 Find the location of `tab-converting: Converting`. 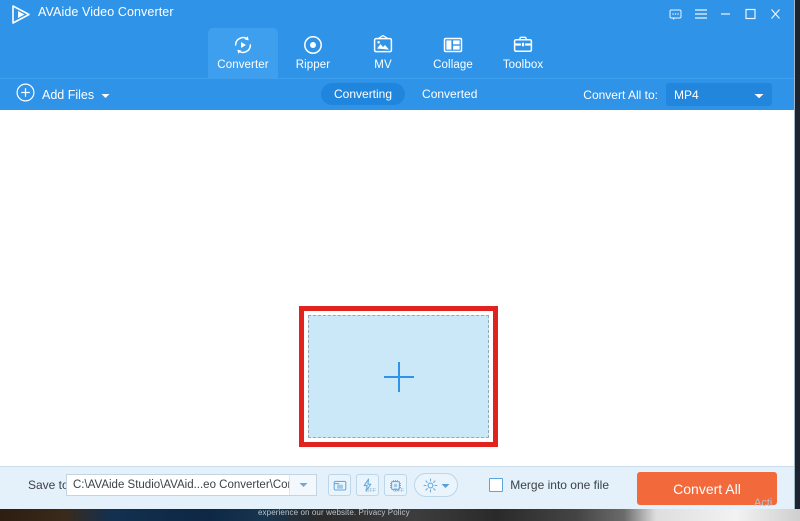

tab-converting: Converting is located at coordinates (363, 94).